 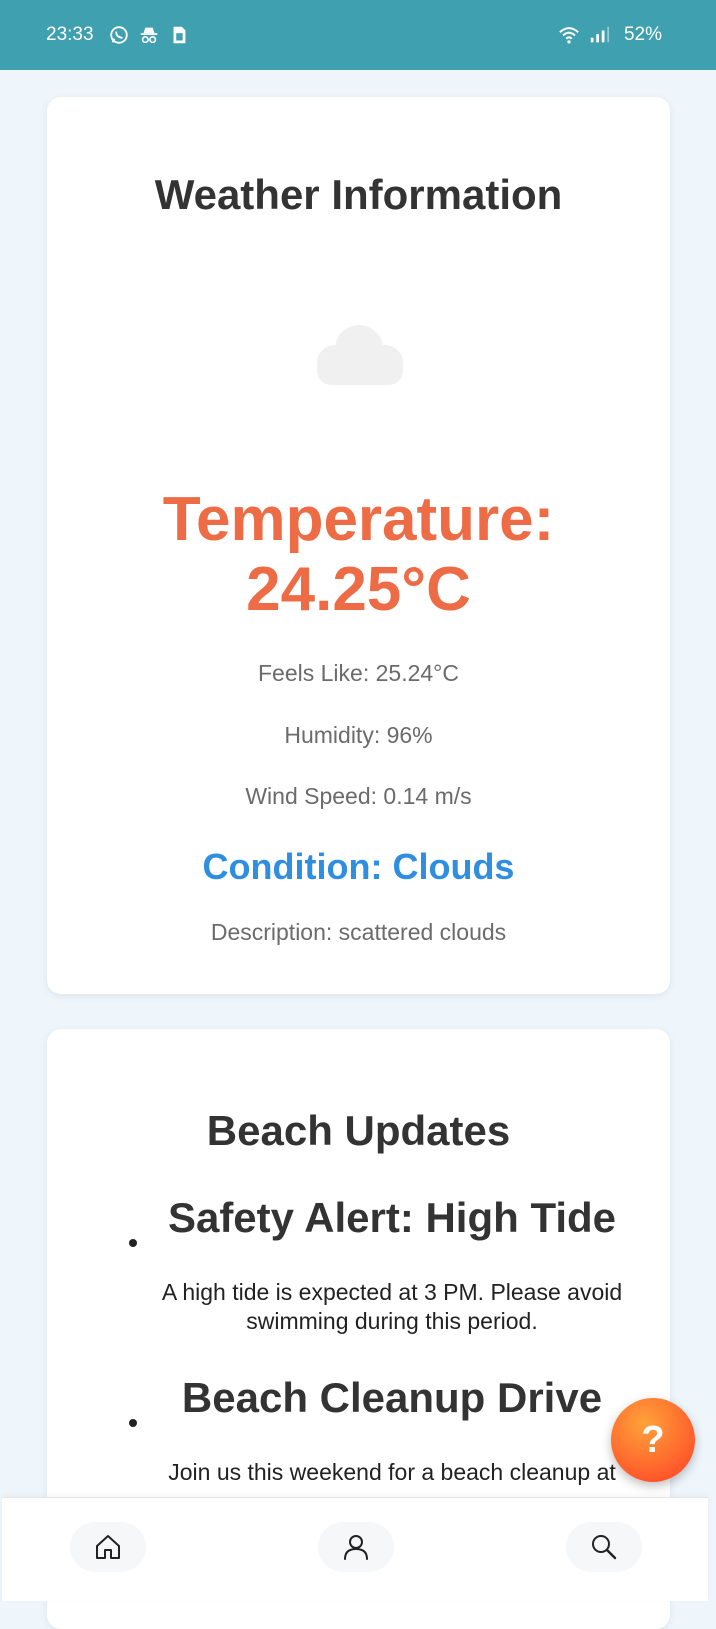 I want to click on signal-icon, so click(x=600, y=34).